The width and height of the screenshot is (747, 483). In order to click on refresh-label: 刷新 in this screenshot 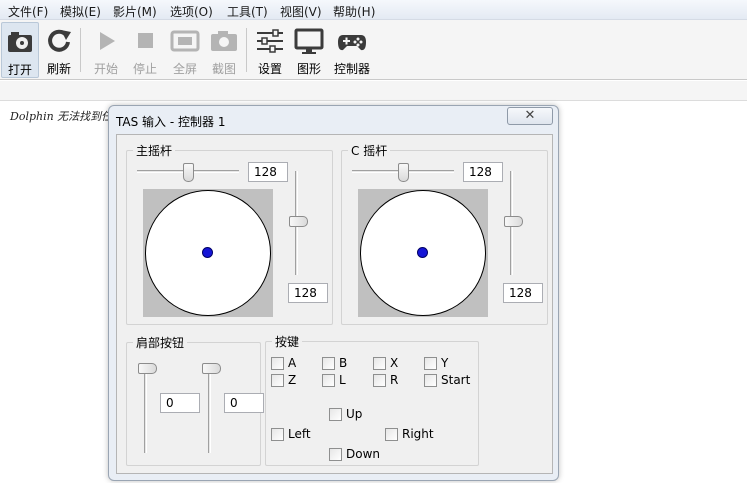, I will do `click(58, 69)`.